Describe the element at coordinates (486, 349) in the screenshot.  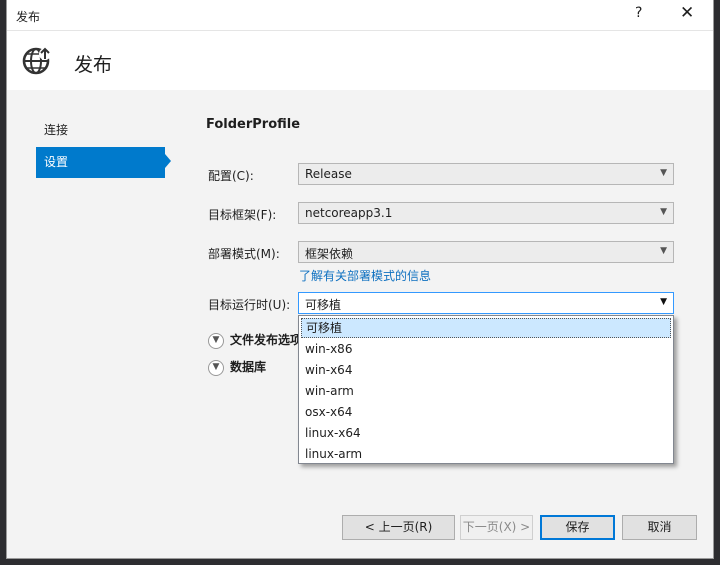
I see `runtime-option: win-x86` at that location.